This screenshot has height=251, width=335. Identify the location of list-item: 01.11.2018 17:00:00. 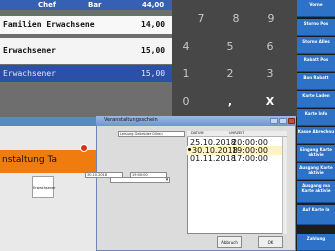
(237, 158).